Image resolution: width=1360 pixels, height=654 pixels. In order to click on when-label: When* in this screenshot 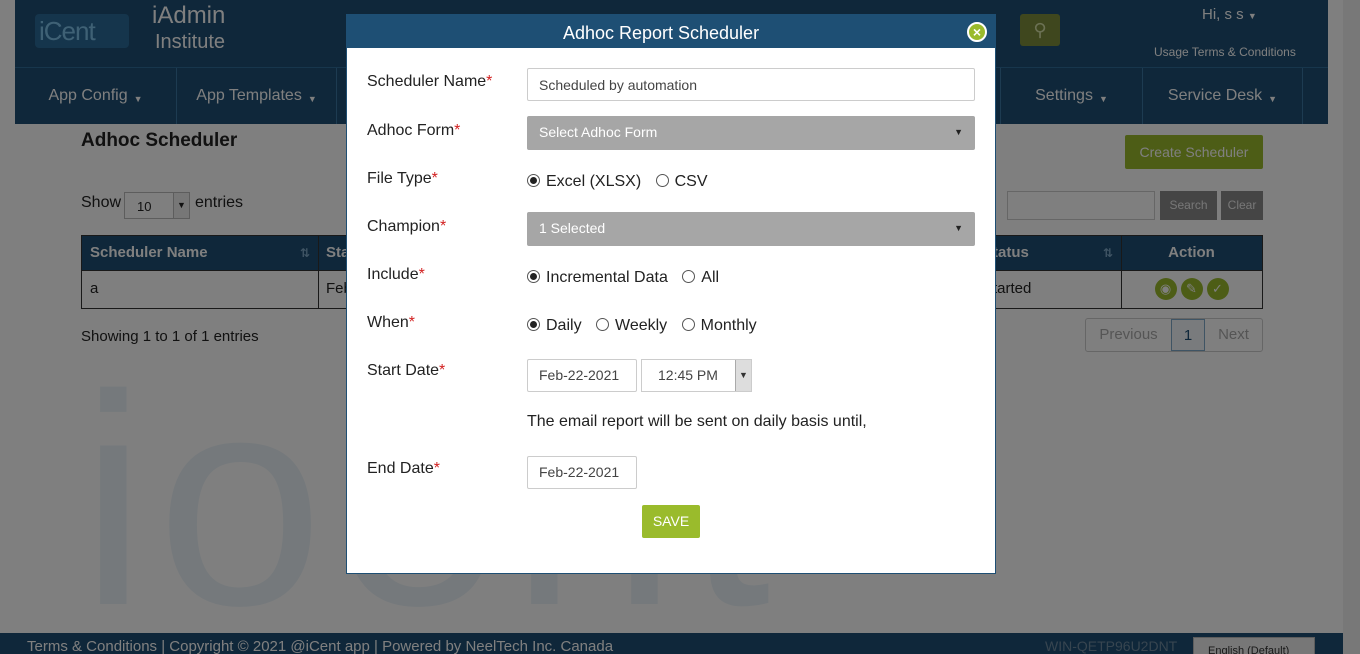, I will do `click(391, 323)`.